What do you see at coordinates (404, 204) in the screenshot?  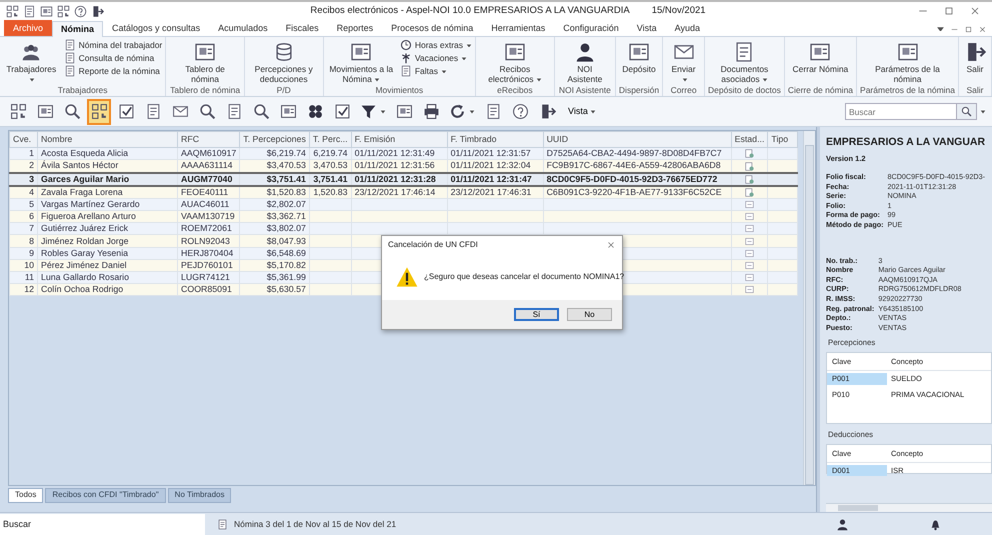 I see `table-row: 5 Vargas Martínez Gerardo AUAC46011 $2,802.07` at bounding box center [404, 204].